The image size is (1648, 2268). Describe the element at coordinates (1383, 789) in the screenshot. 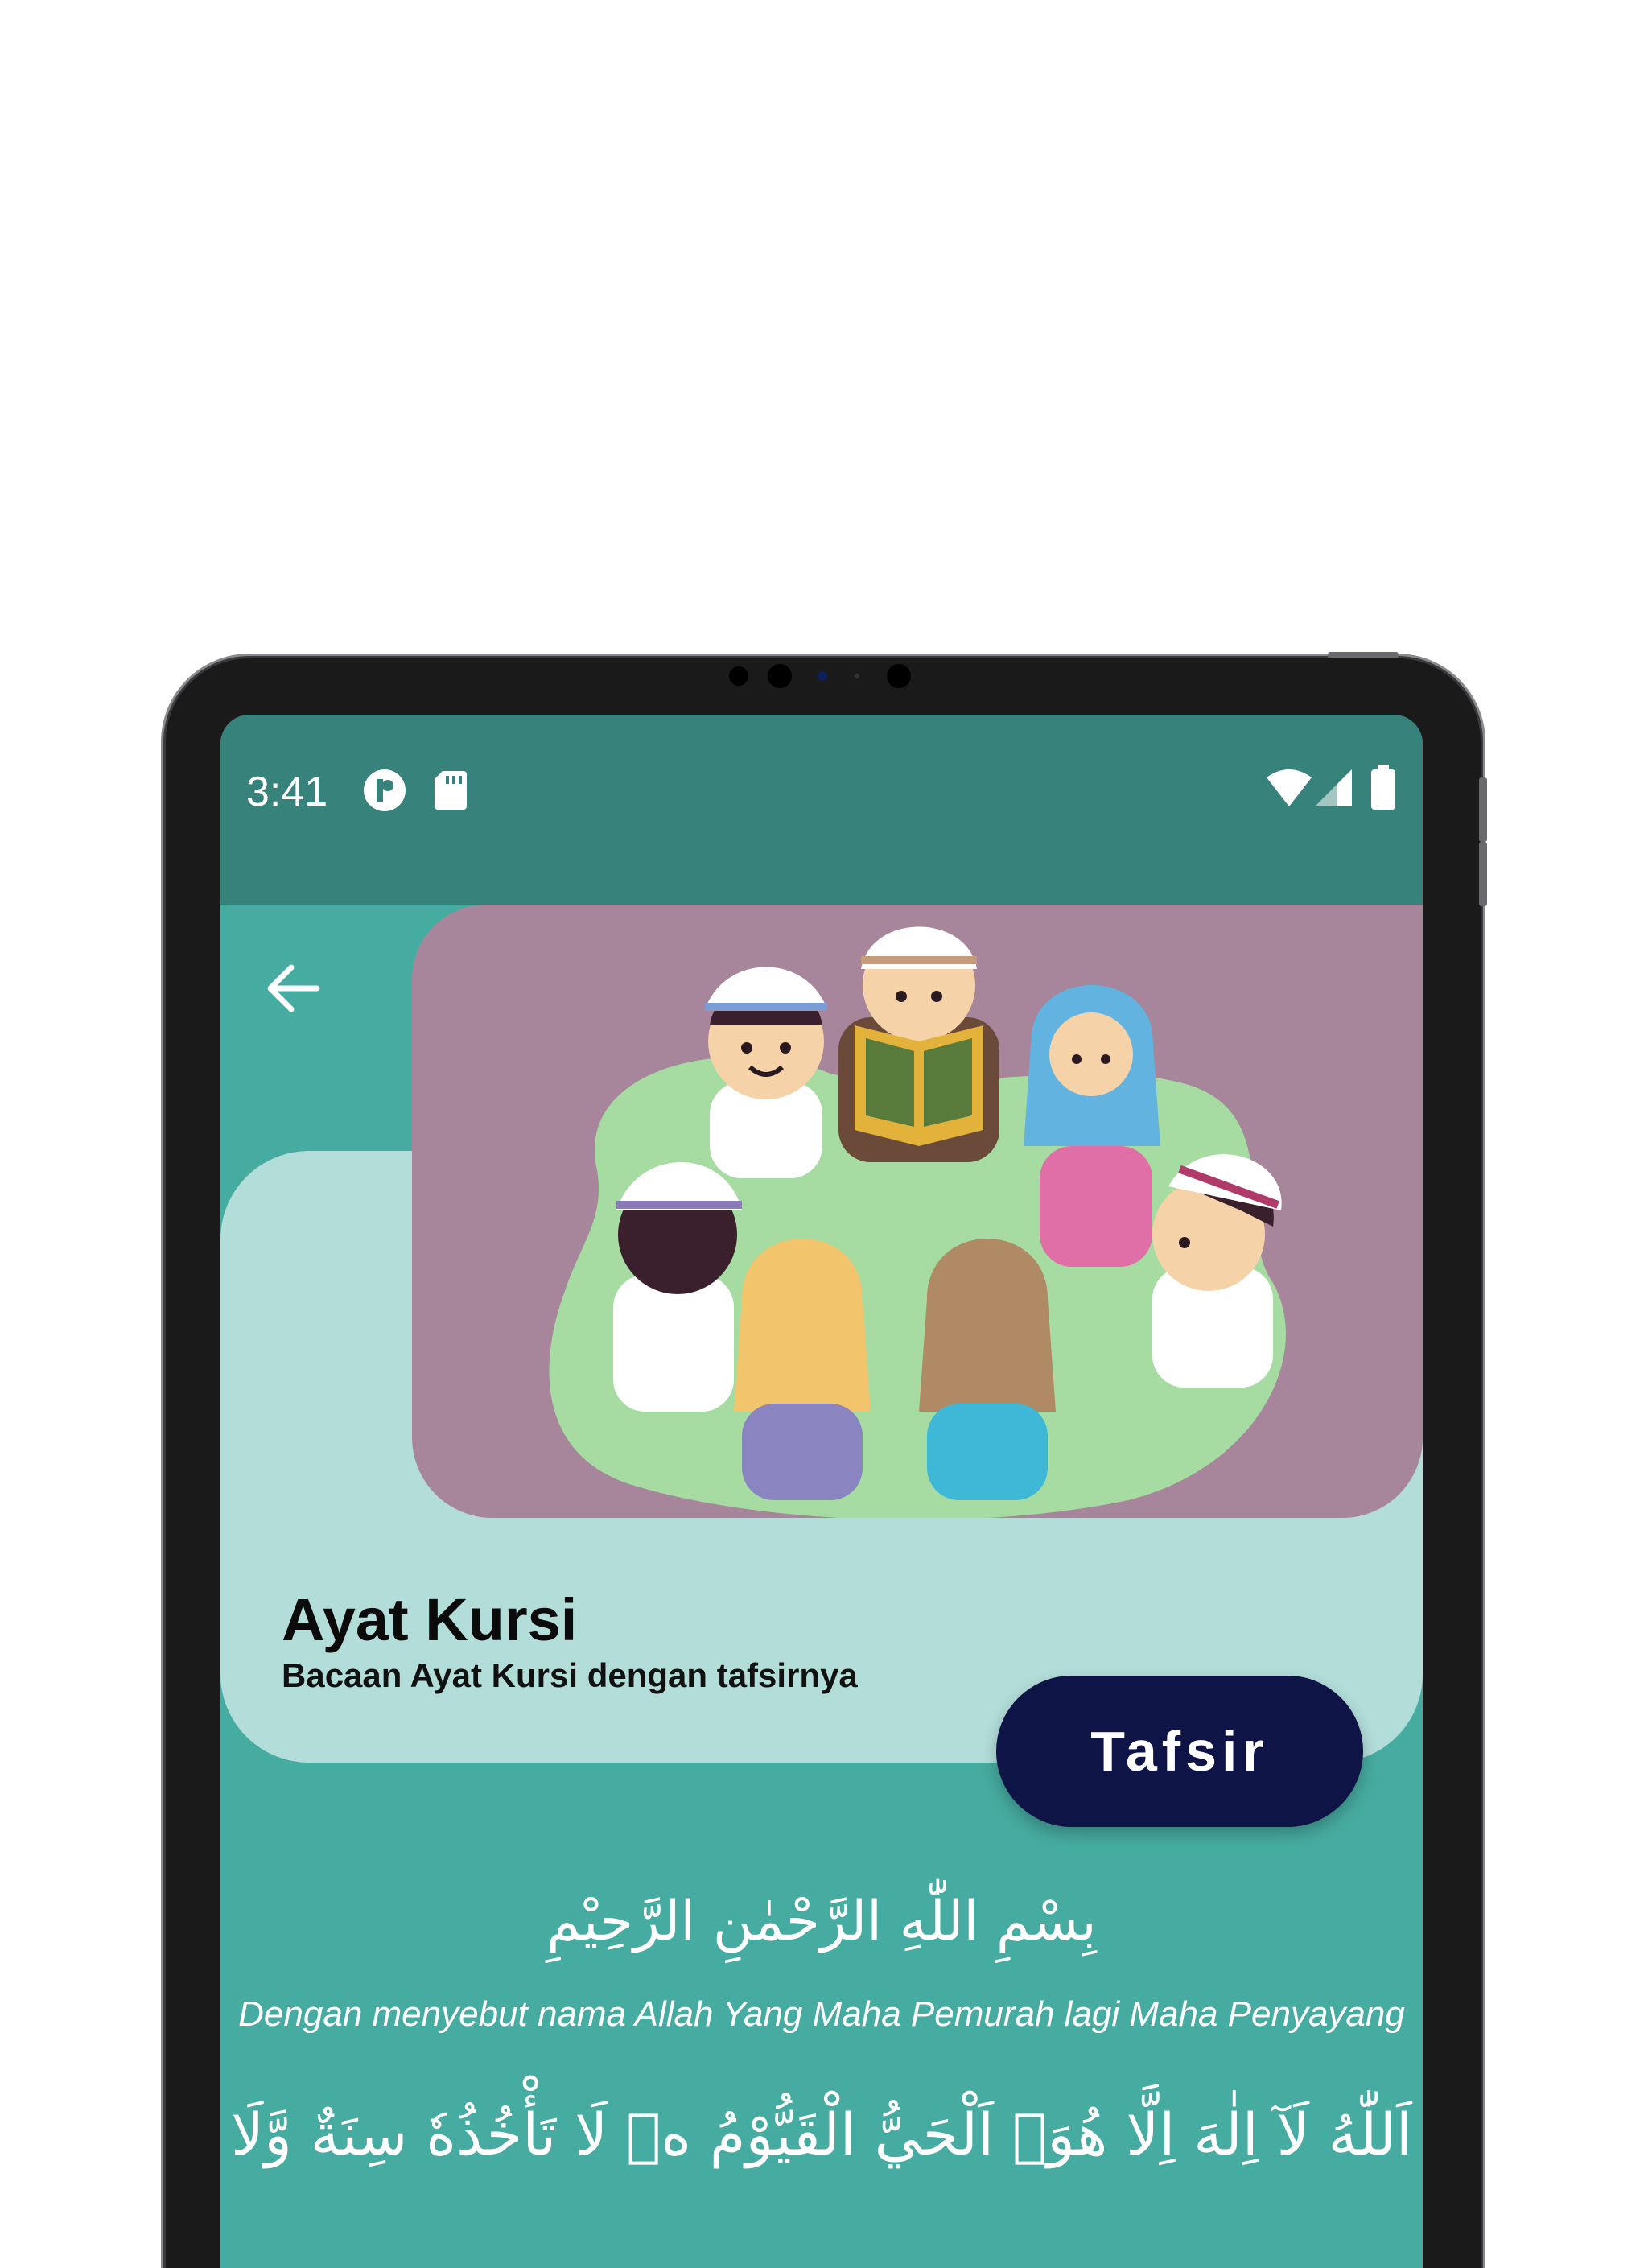

I see `battery-icon` at that location.